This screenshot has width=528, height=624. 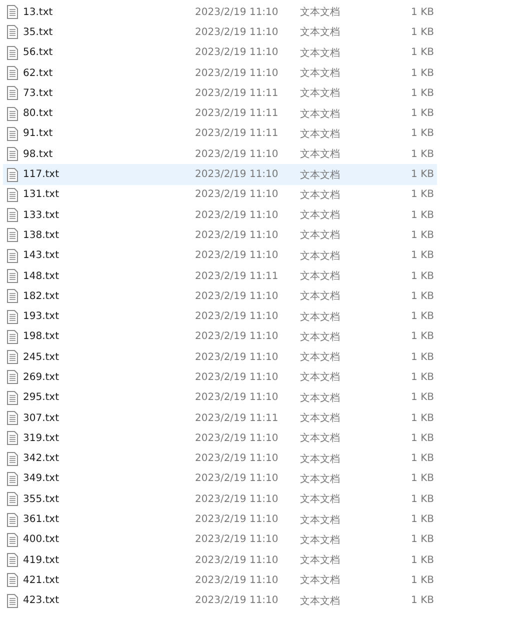 I want to click on file-row: 80.txt 2023/2/19 11:11 文本文档 1 KB, so click(x=220, y=113).